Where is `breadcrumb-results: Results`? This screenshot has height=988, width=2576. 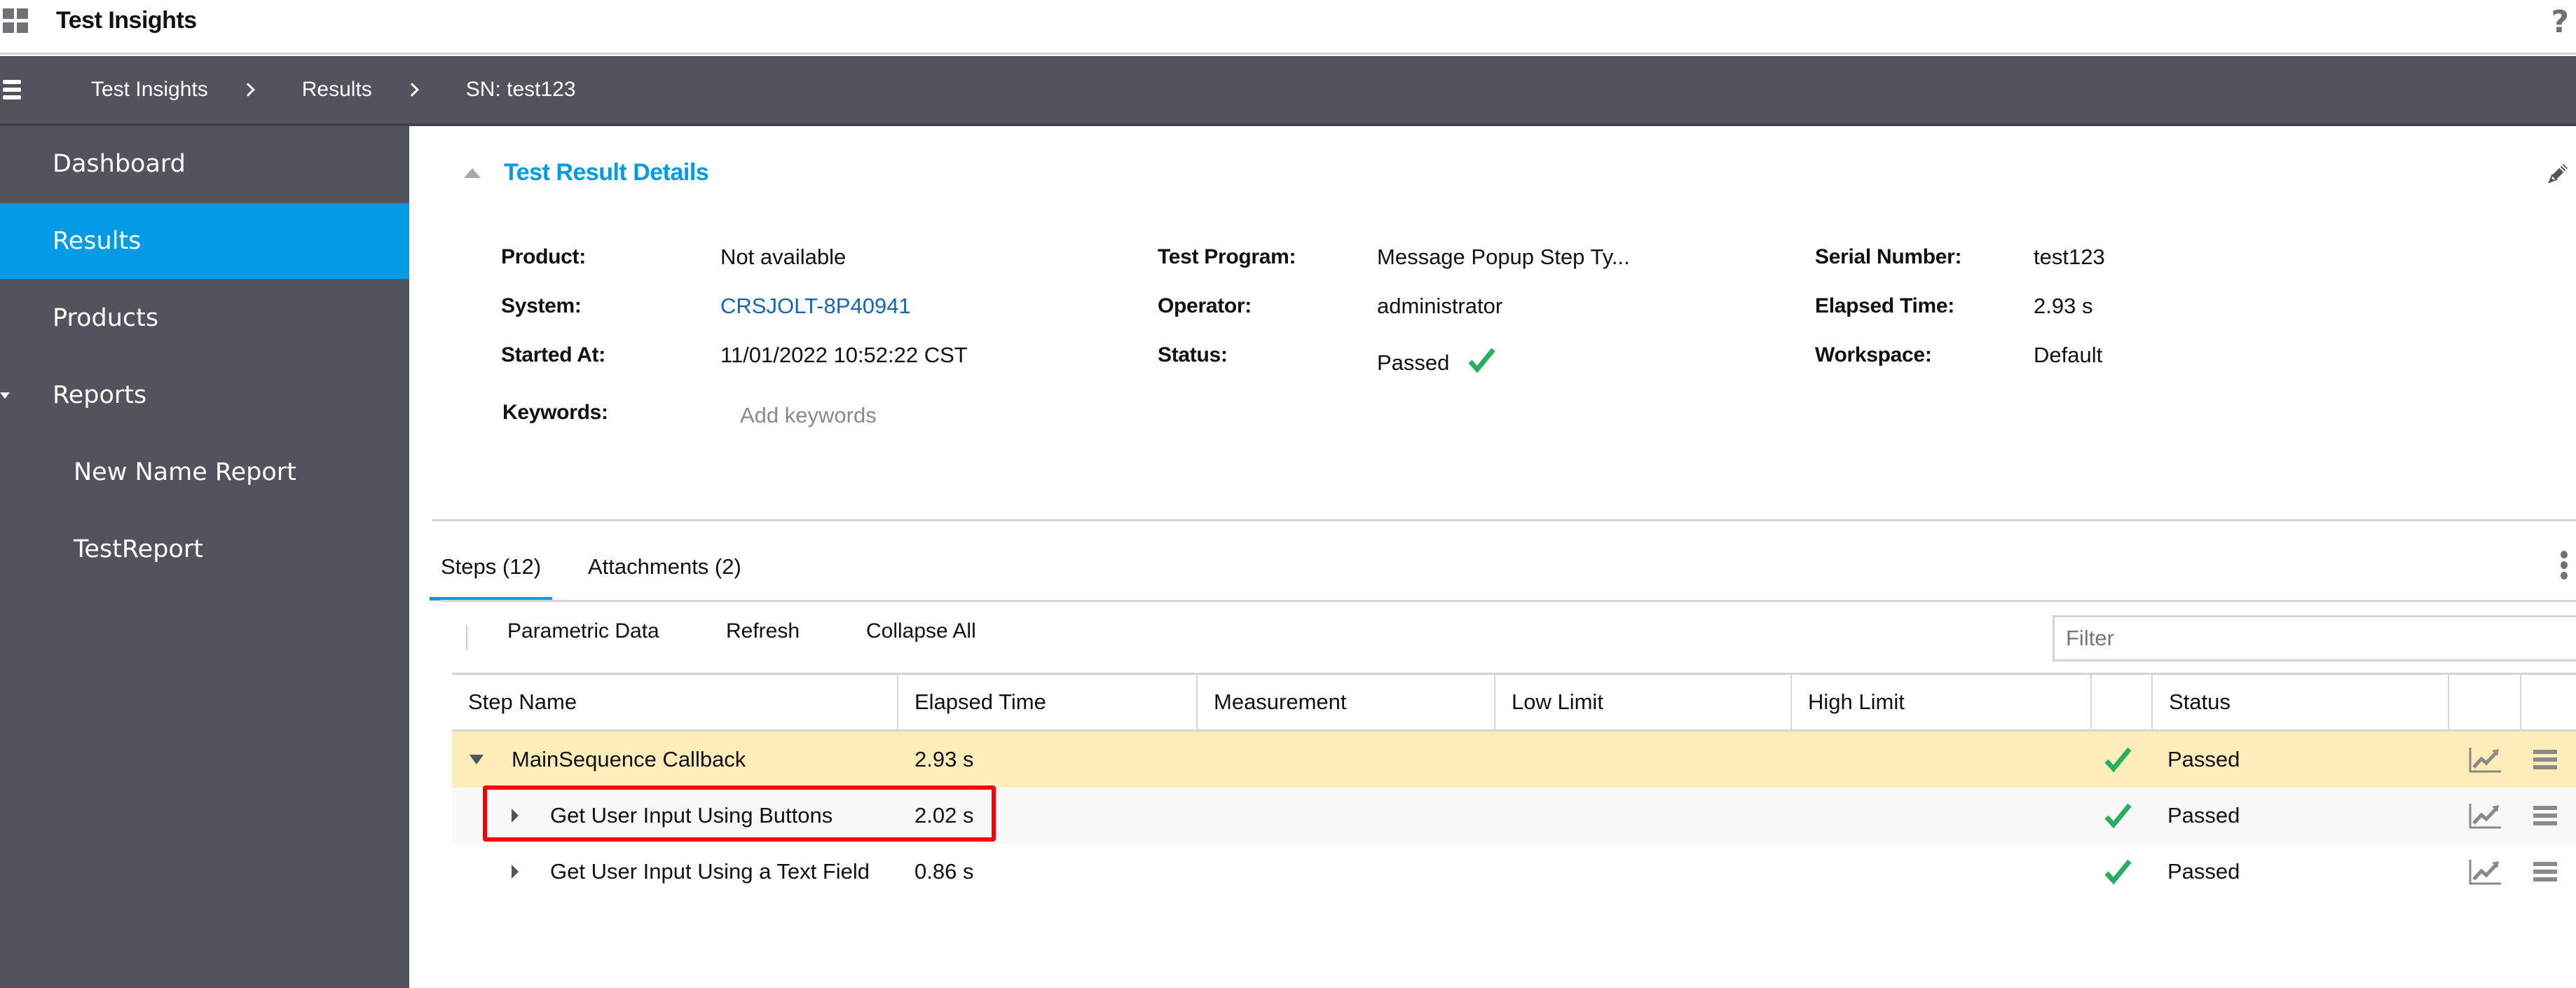
breadcrumb-results: Results is located at coordinates (337, 90).